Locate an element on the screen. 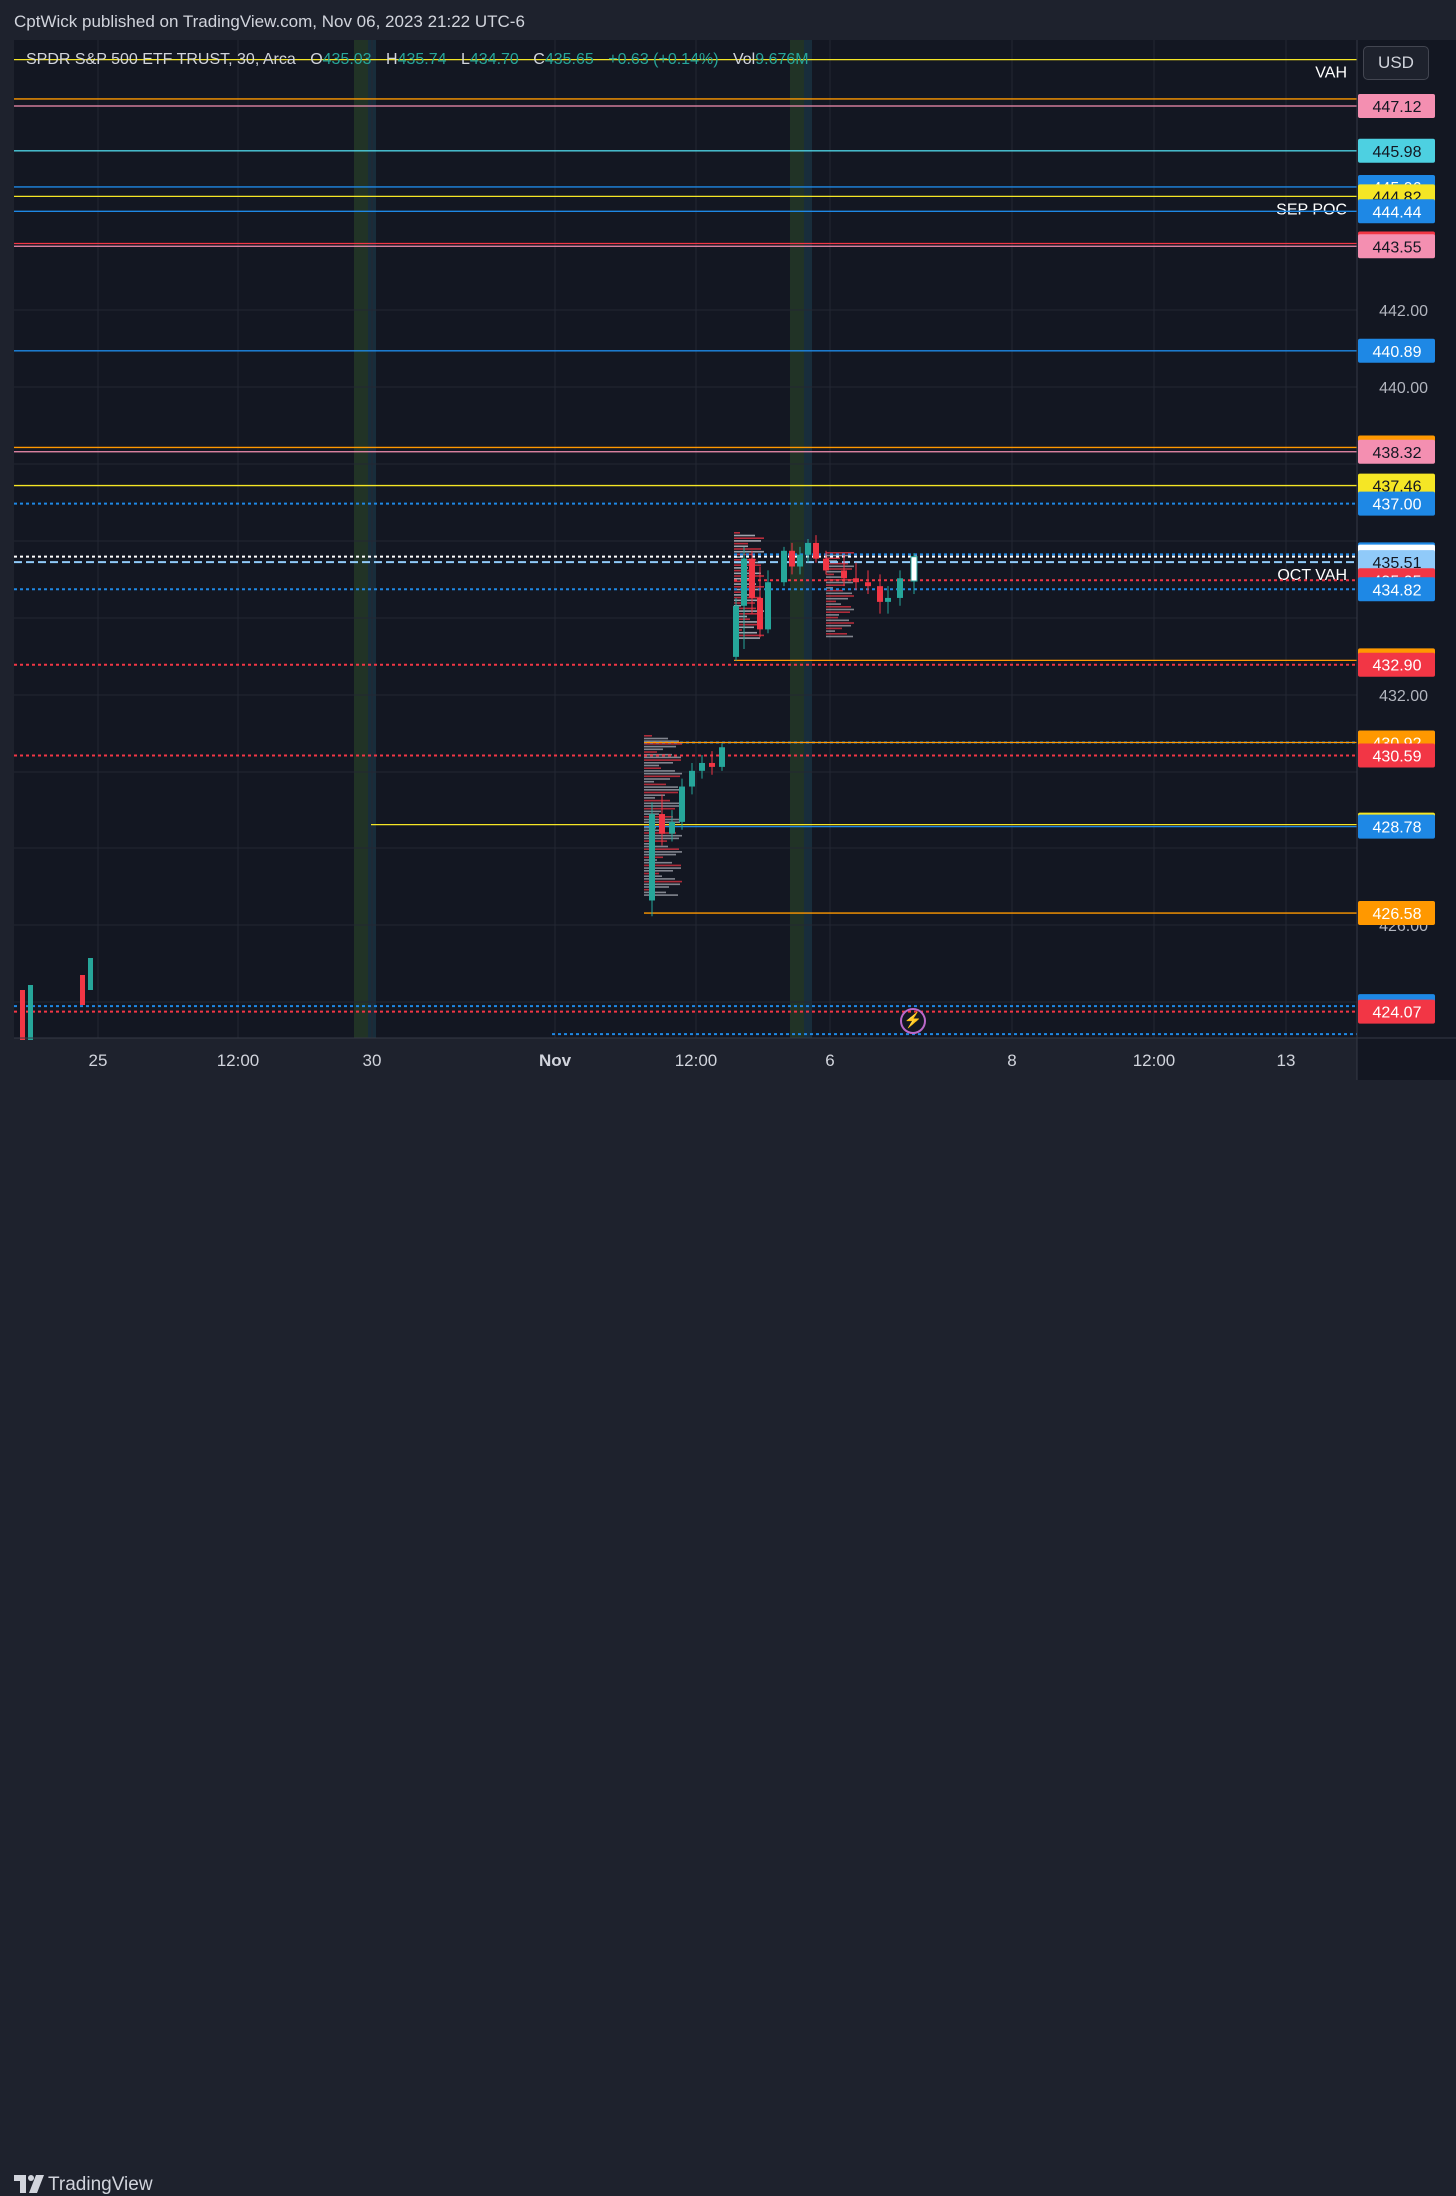 The width and height of the screenshot is (1456, 2196). legend-close: 435.65 is located at coordinates (569, 59).